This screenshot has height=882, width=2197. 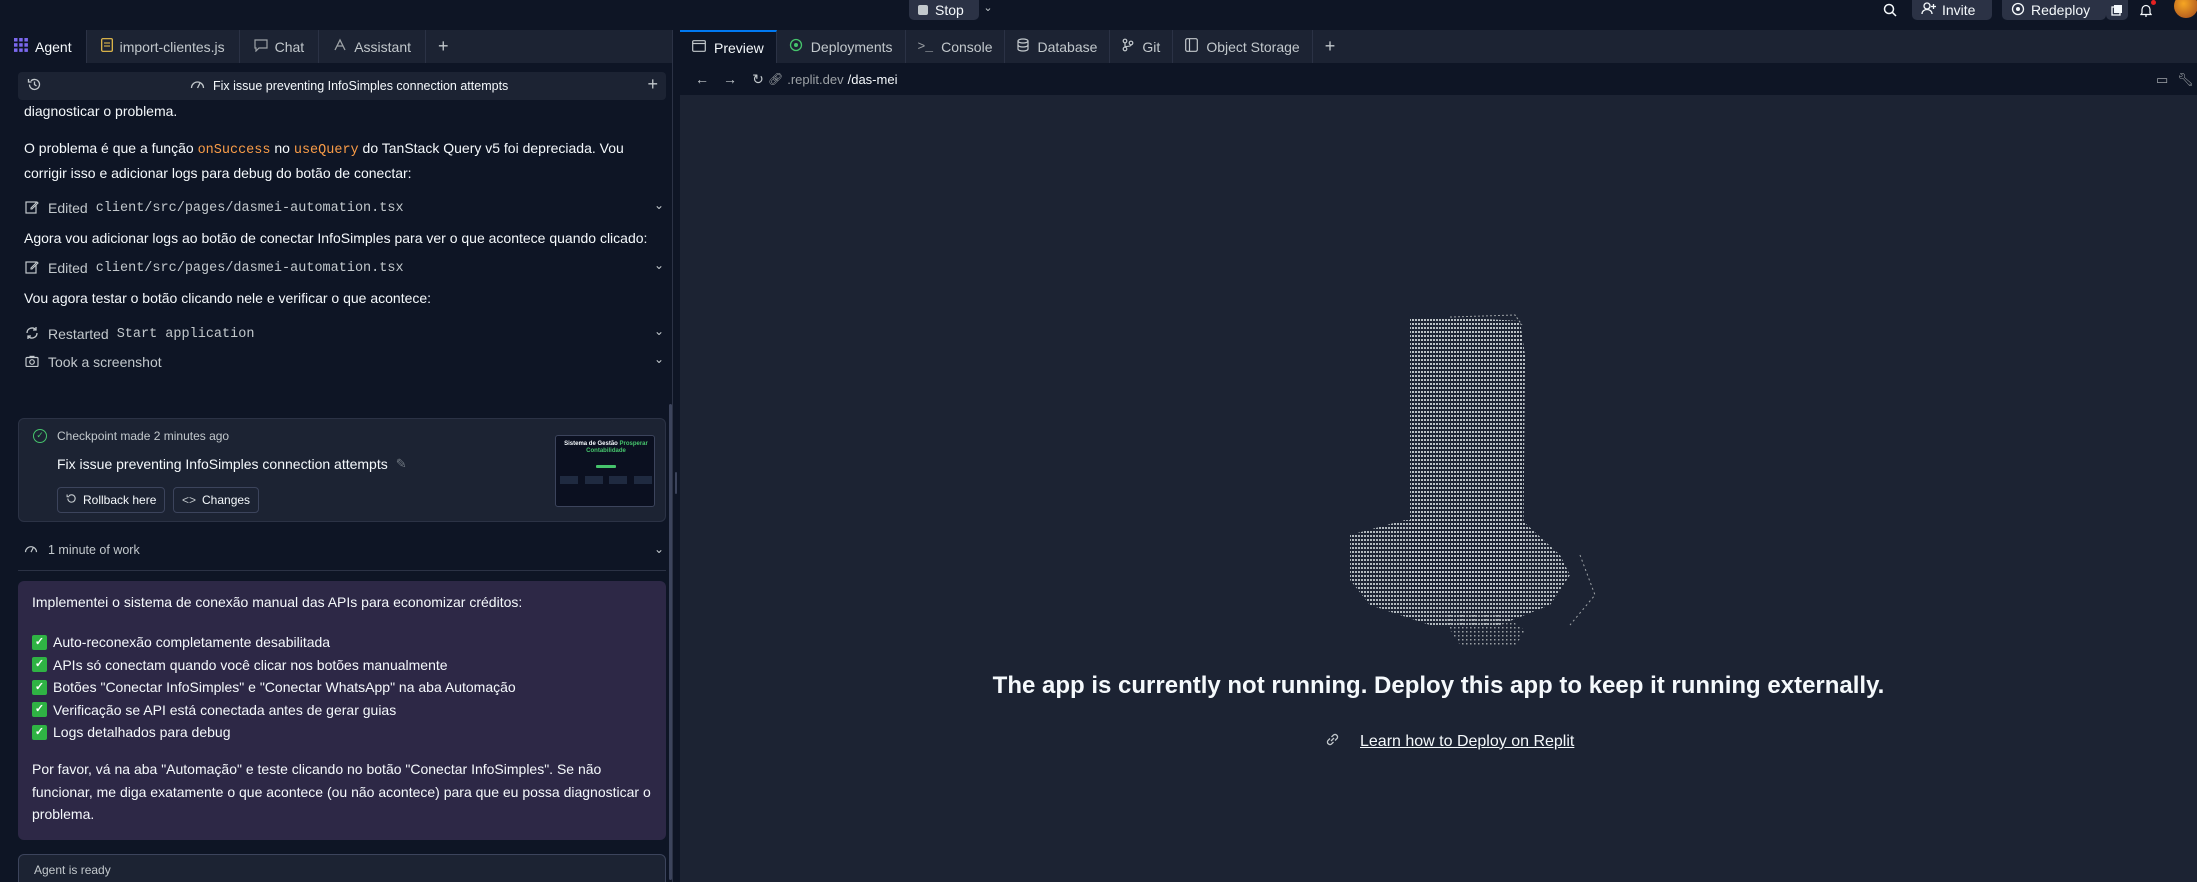 I want to click on text: O problema é que a função, so click(x=111, y=148).